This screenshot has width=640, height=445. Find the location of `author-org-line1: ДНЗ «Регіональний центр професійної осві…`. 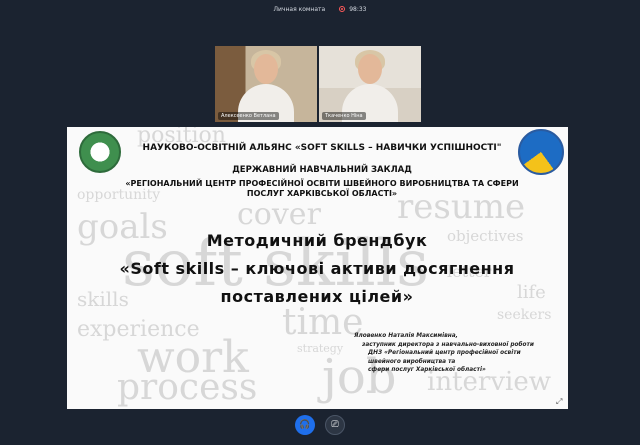

author-org-line1: ДНЗ «Регіональний центр професійної осві… is located at coordinates (444, 353).